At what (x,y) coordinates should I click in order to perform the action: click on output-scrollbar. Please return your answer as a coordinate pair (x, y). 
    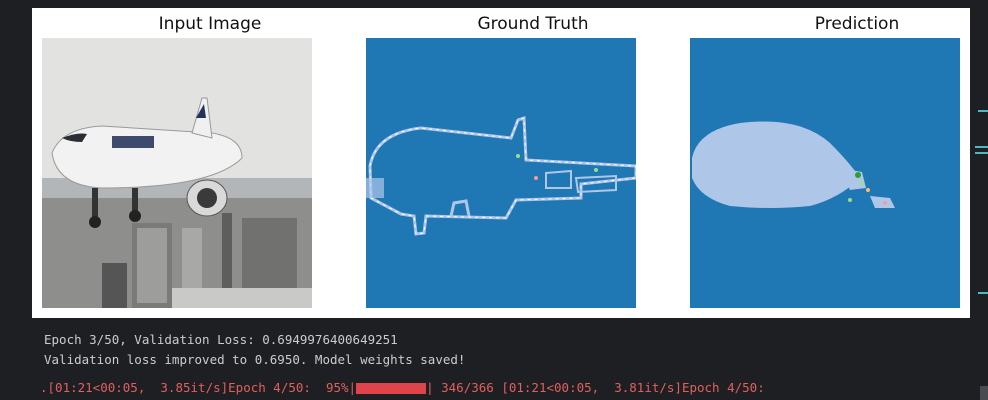
    Looking at the image, I should click on (984, 393).